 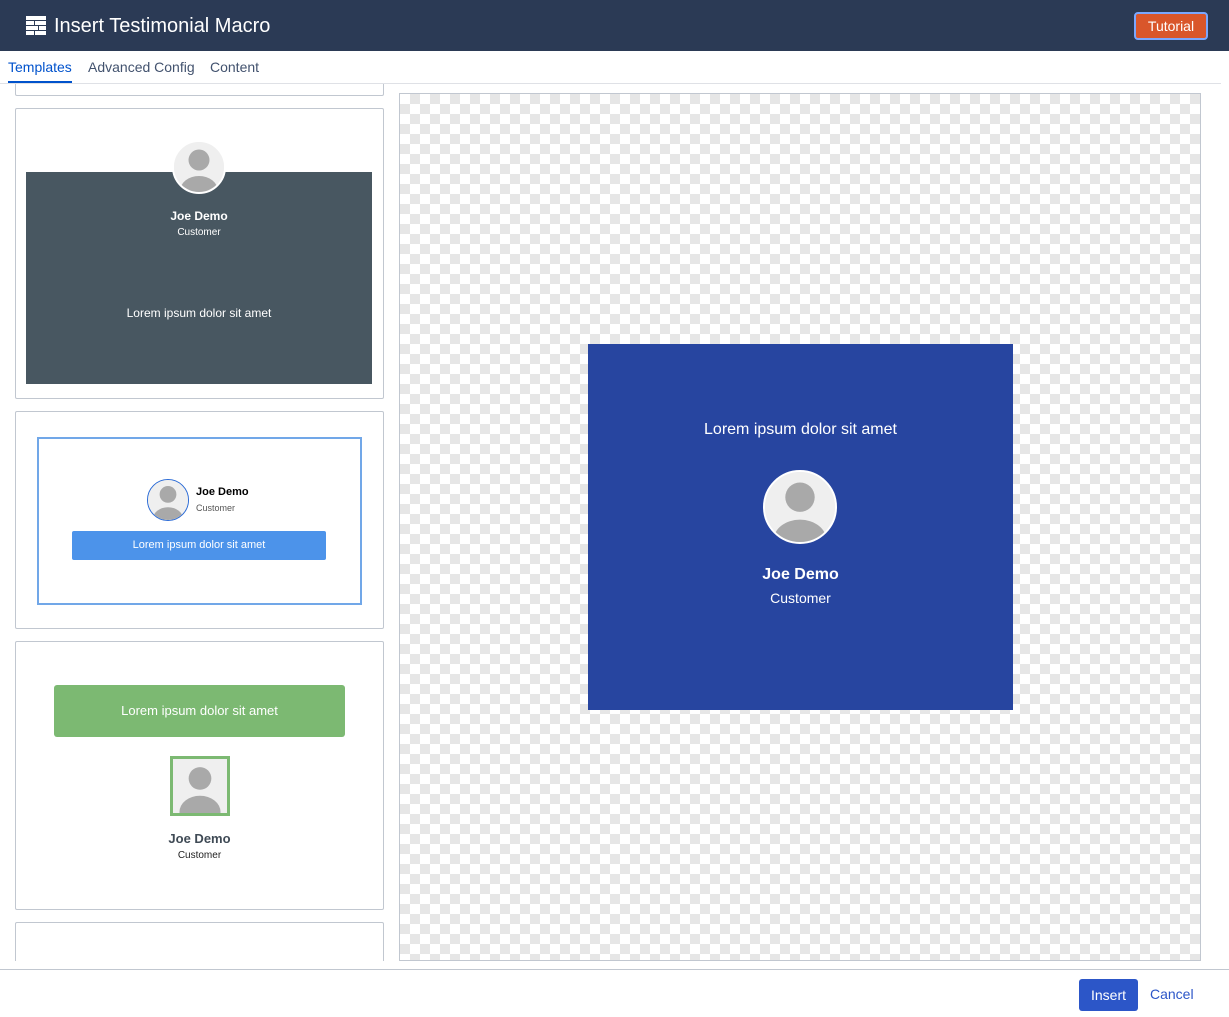 I want to click on tab-advanced-config: Advanced Config, so click(x=141, y=67).